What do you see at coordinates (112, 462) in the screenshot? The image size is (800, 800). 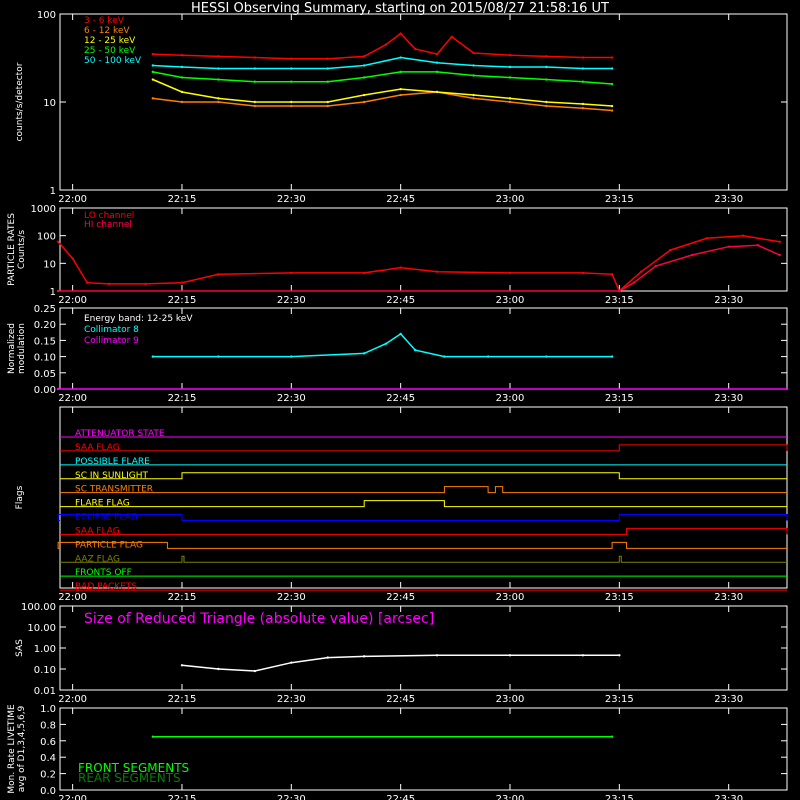 I see `flag-label: POSSIBLE FLARE` at bounding box center [112, 462].